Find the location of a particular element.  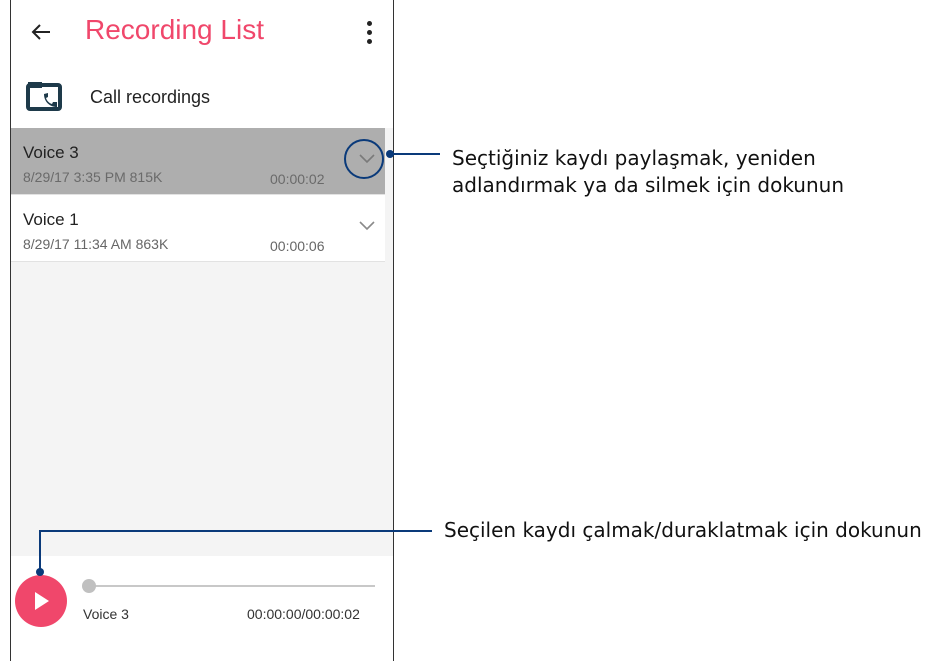

recording-name: Voice 1 is located at coordinates (51, 219).